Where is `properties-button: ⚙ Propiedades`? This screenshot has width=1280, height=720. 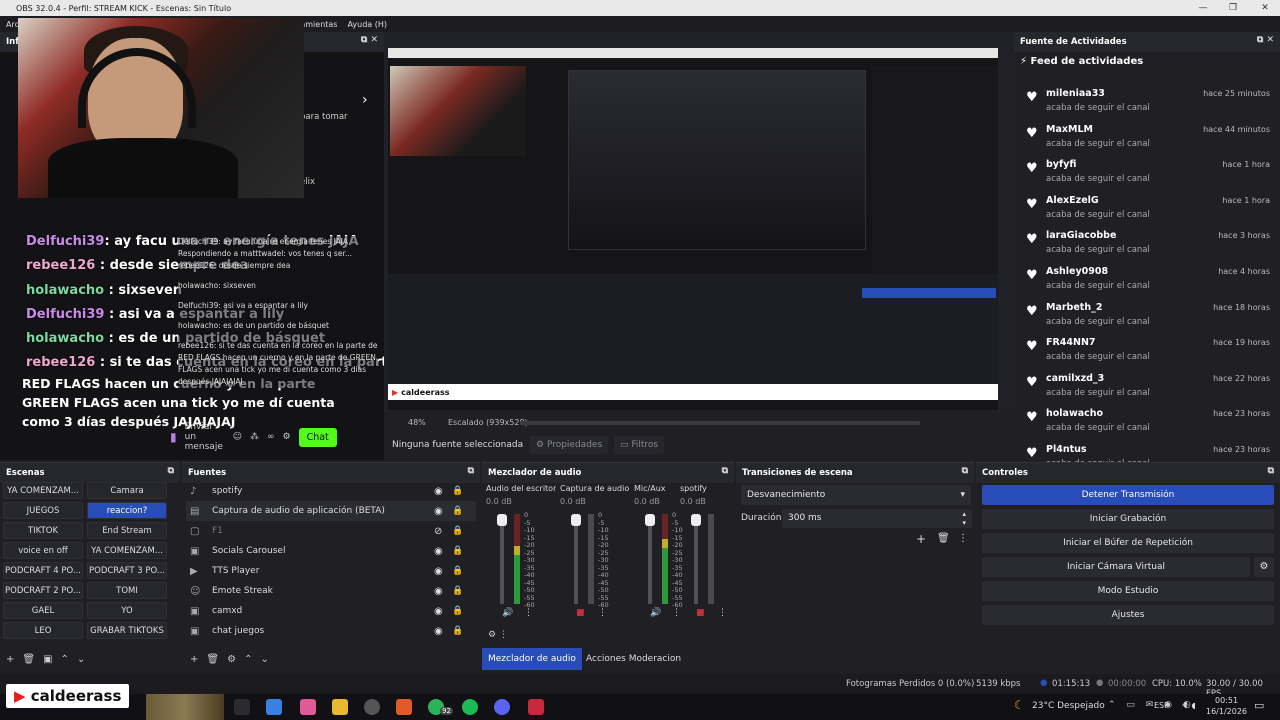
properties-button: ⚙ Propiedades is located at coordinates (569, 445).